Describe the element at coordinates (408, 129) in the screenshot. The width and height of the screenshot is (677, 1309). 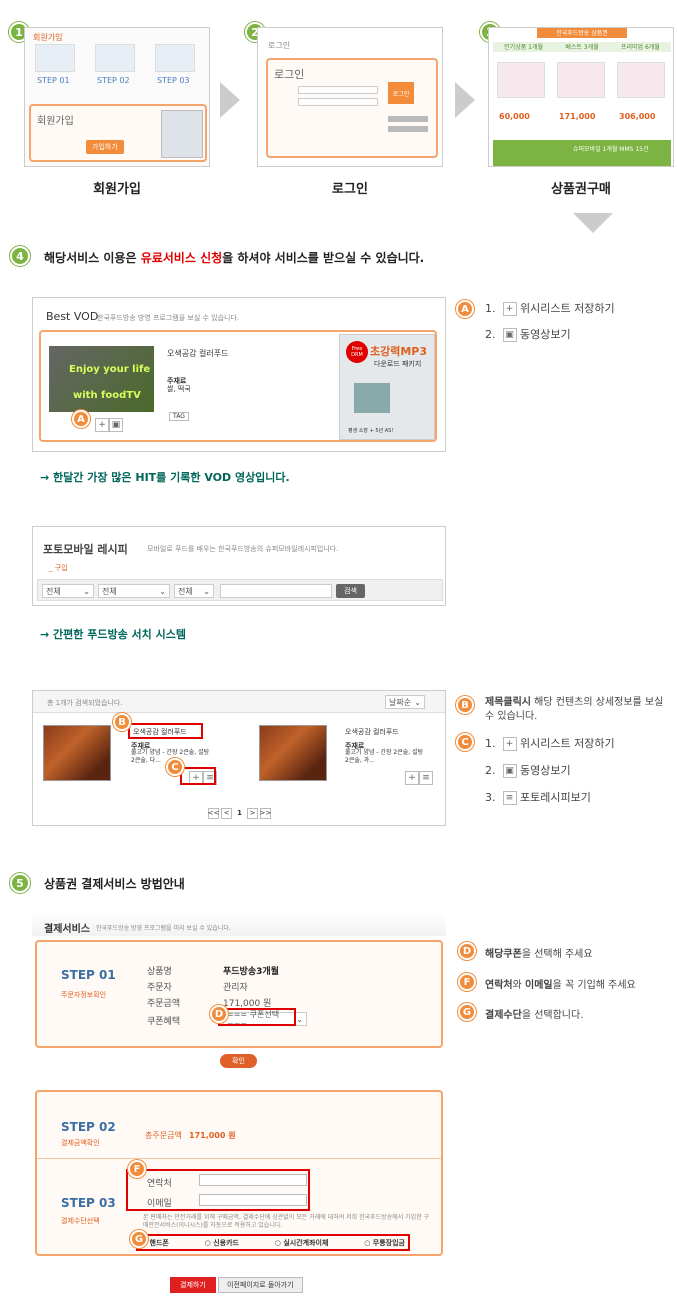
I see `find-pw-button` at that location.